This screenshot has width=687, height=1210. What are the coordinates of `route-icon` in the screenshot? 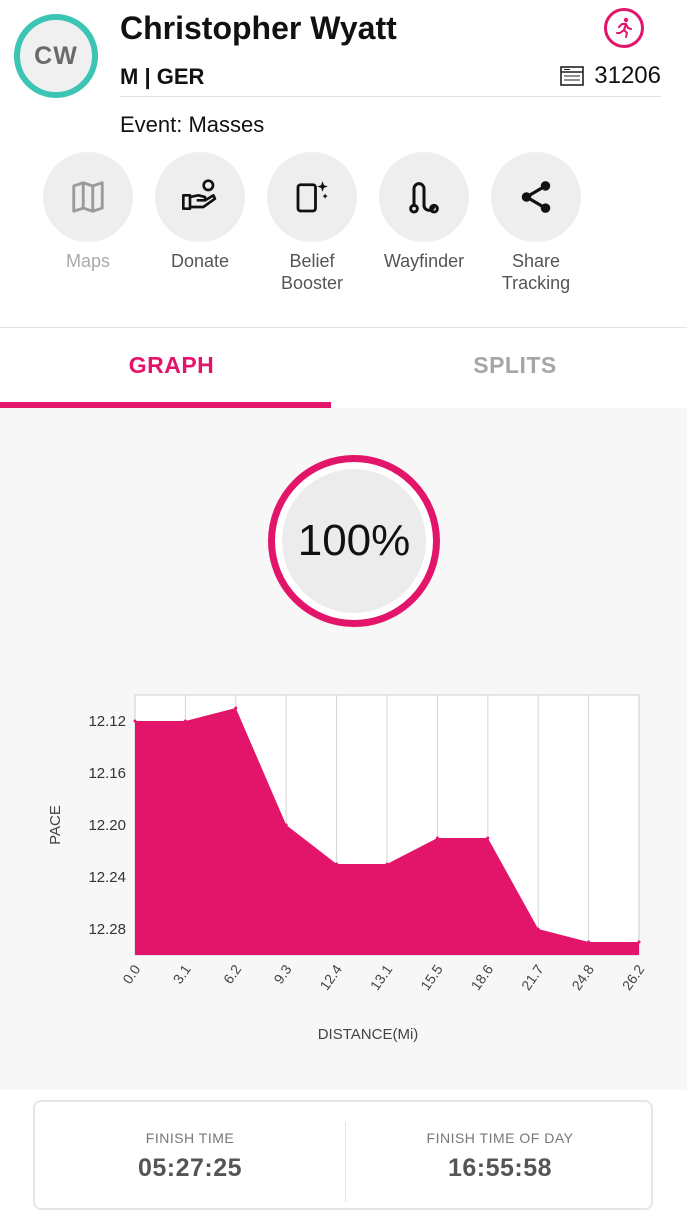 It's located at (424, 198).